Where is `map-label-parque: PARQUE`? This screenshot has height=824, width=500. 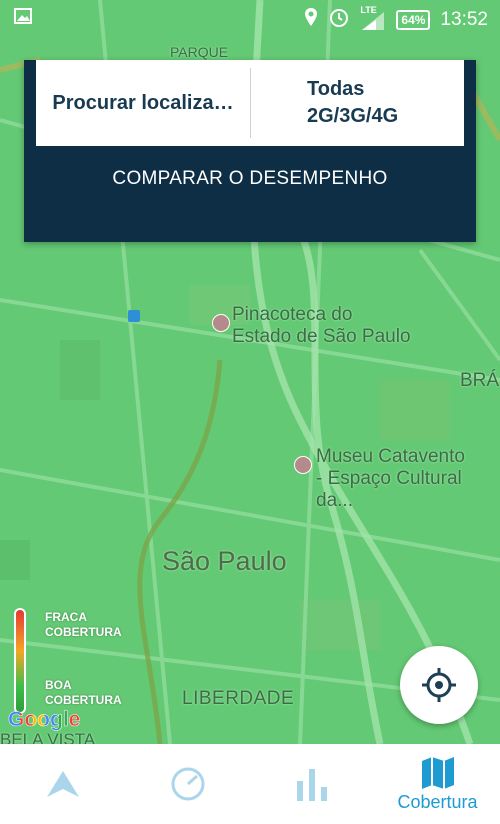 map-label-parque: PARQUE is located at coordinates (199, 52).